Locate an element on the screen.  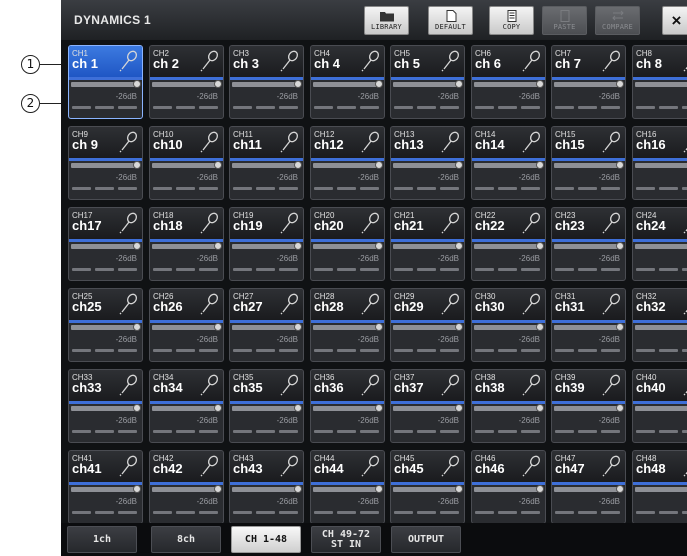
channel-header: CH20 ch20 is located at coordinates (347, 223).